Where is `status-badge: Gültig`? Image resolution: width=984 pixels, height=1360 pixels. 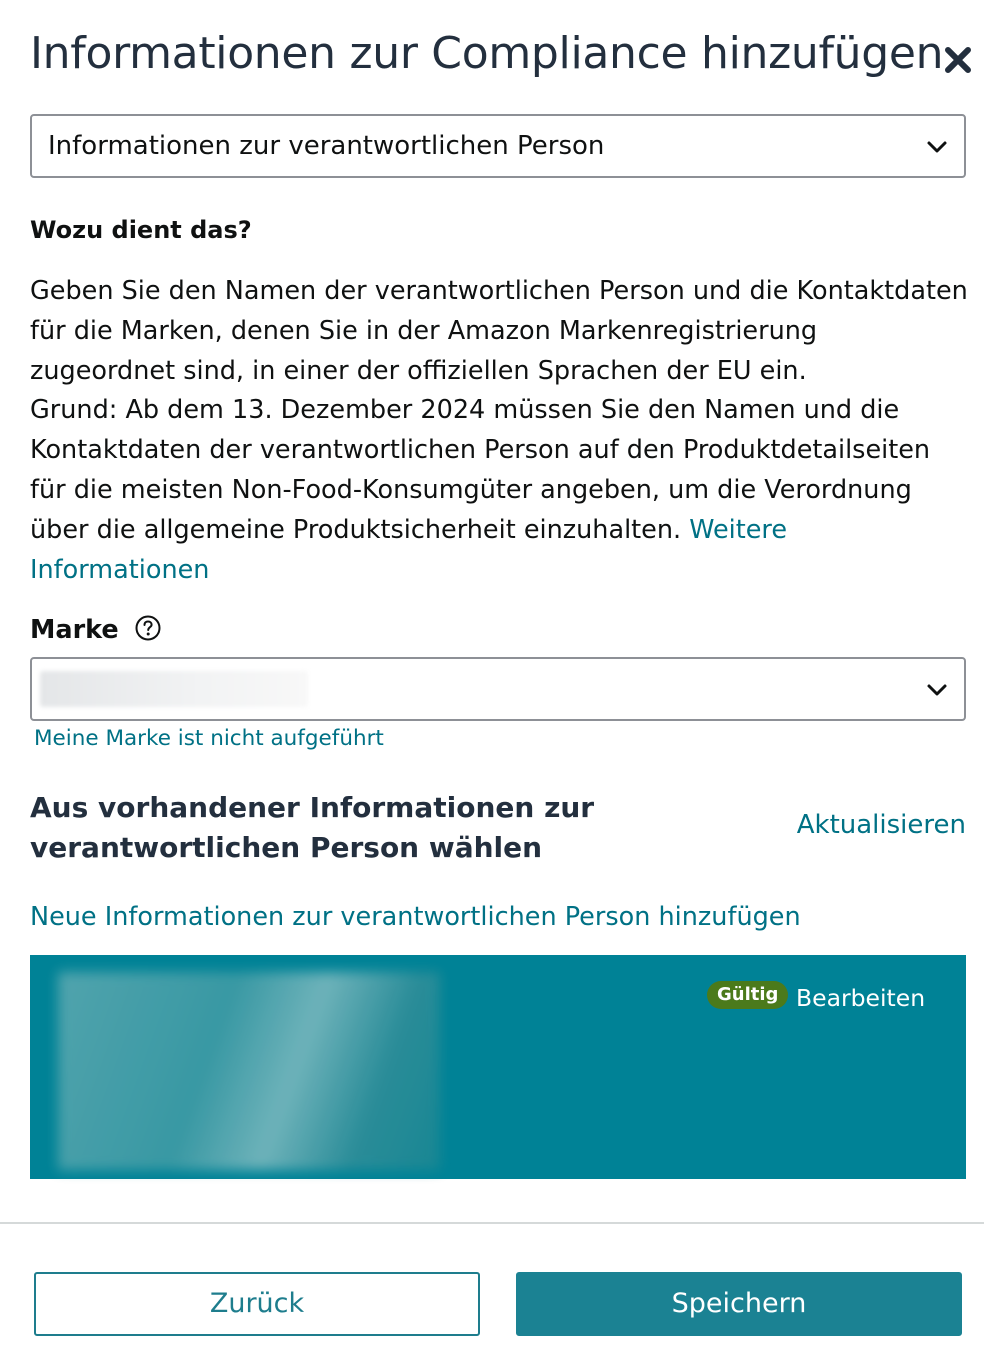
status-badge: Gültig is located at coordinates (748, 995).